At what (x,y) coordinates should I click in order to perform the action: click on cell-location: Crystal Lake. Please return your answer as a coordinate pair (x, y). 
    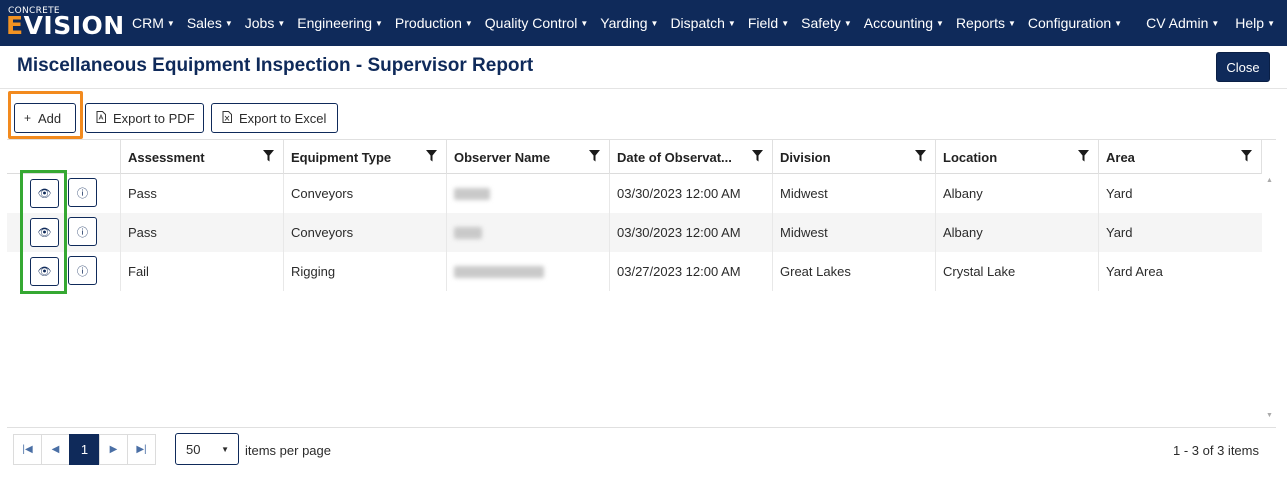
    Looking at the image, I should click on (1016, 271).